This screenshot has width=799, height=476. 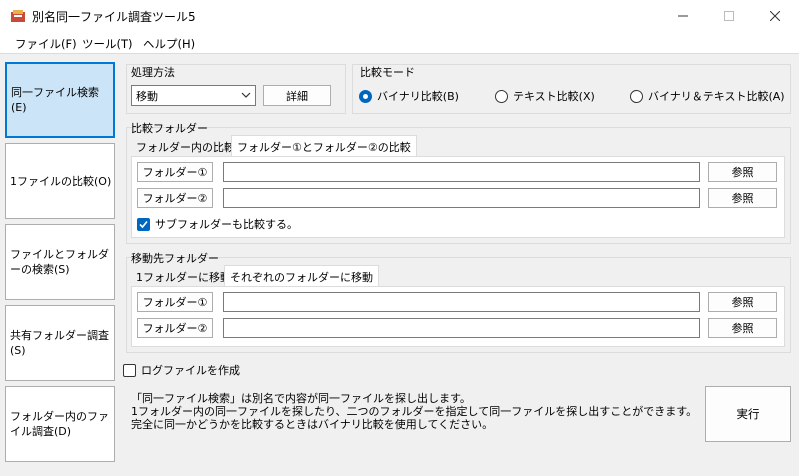 I want to click on detail-button: 詳細, so click(x=297, y=95).